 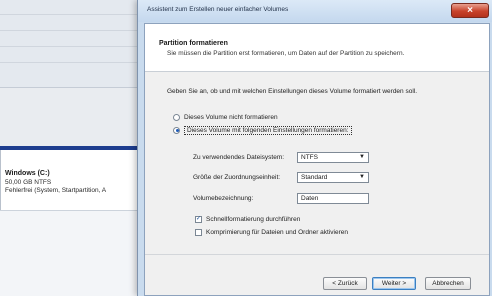 I want to click on radio-button-selected, so click(x=176, y=130).